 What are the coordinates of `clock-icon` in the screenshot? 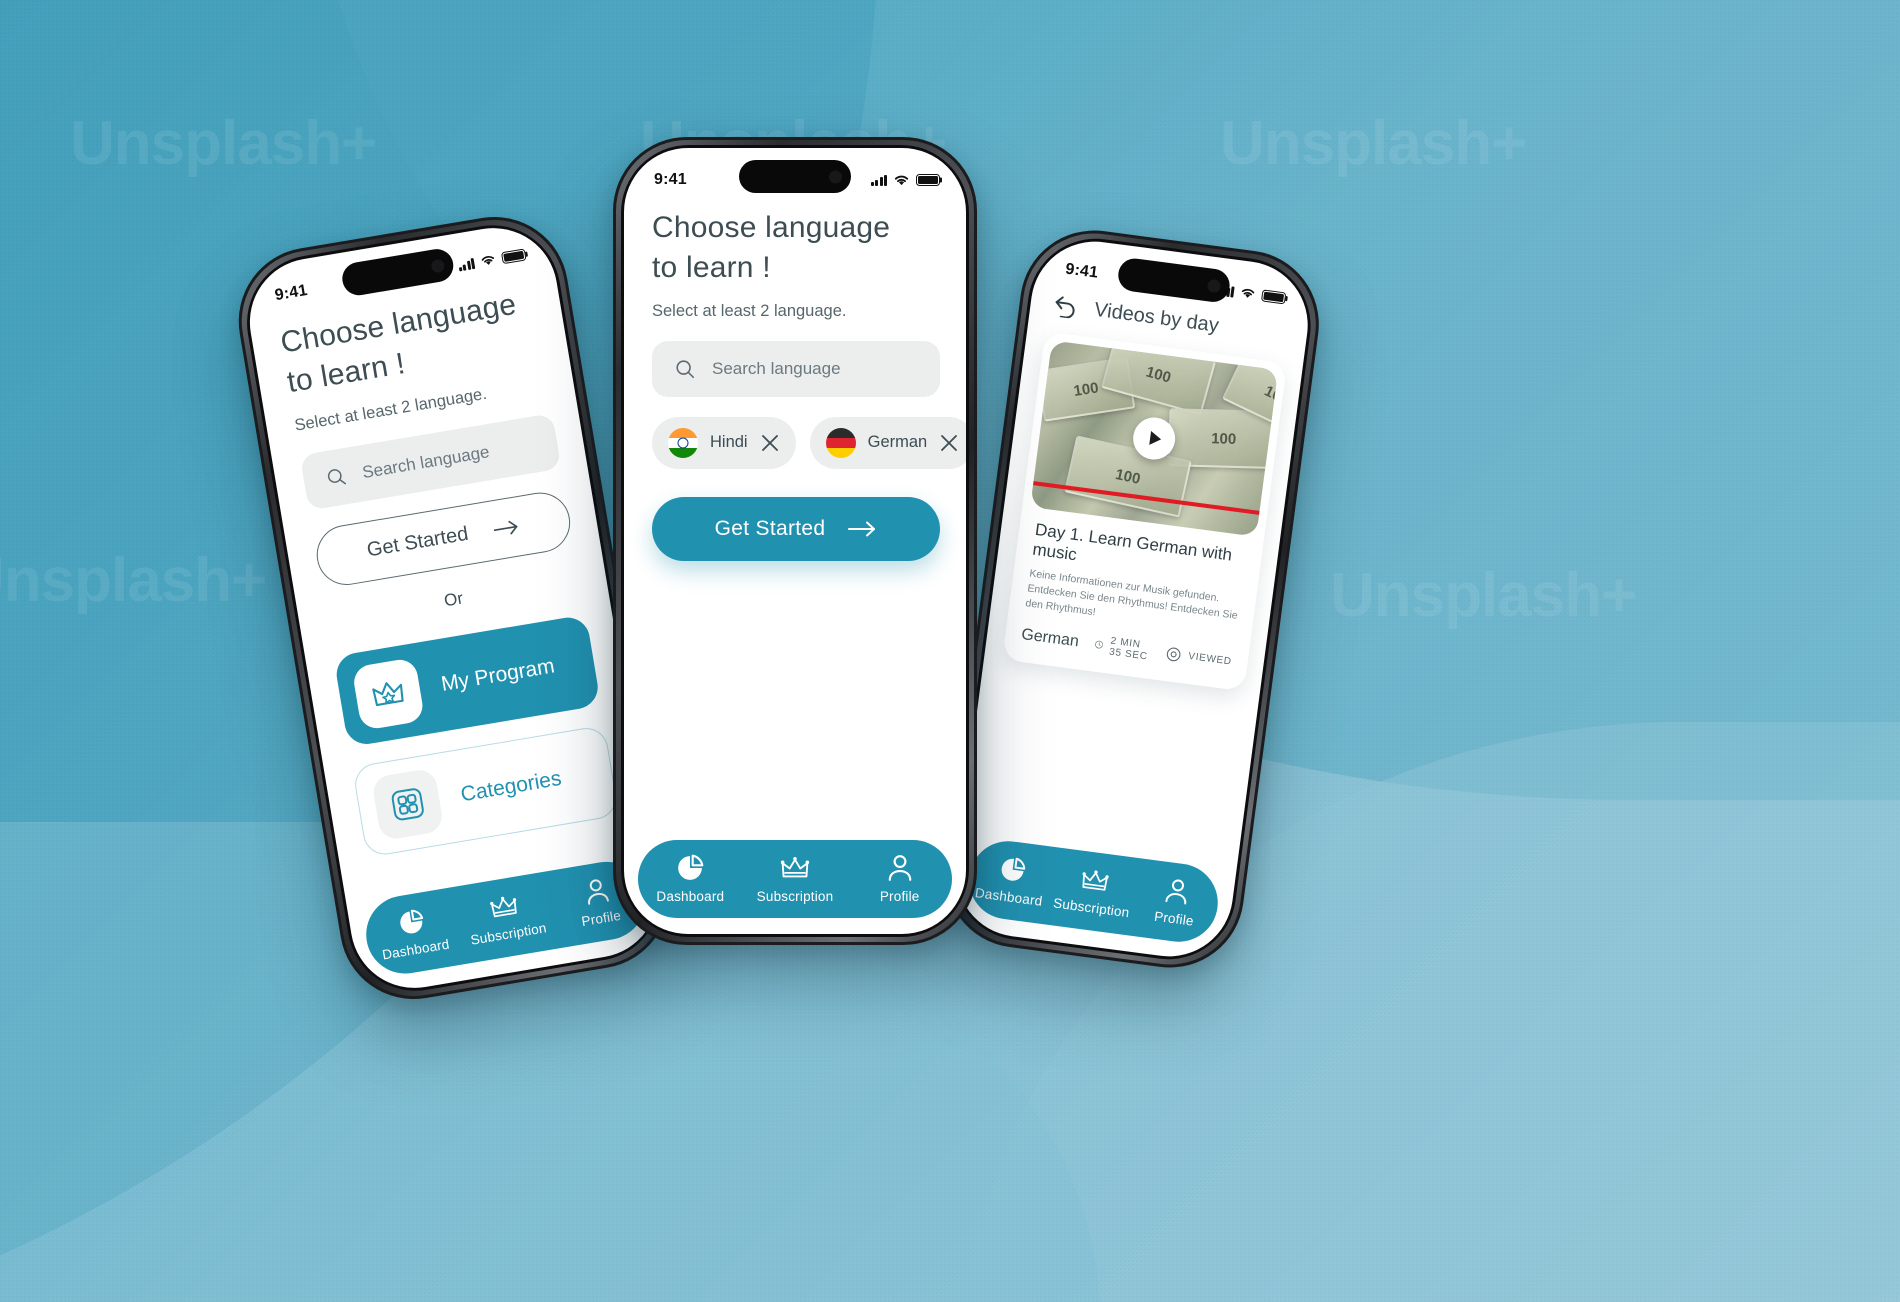 It's located at (1098, 644).